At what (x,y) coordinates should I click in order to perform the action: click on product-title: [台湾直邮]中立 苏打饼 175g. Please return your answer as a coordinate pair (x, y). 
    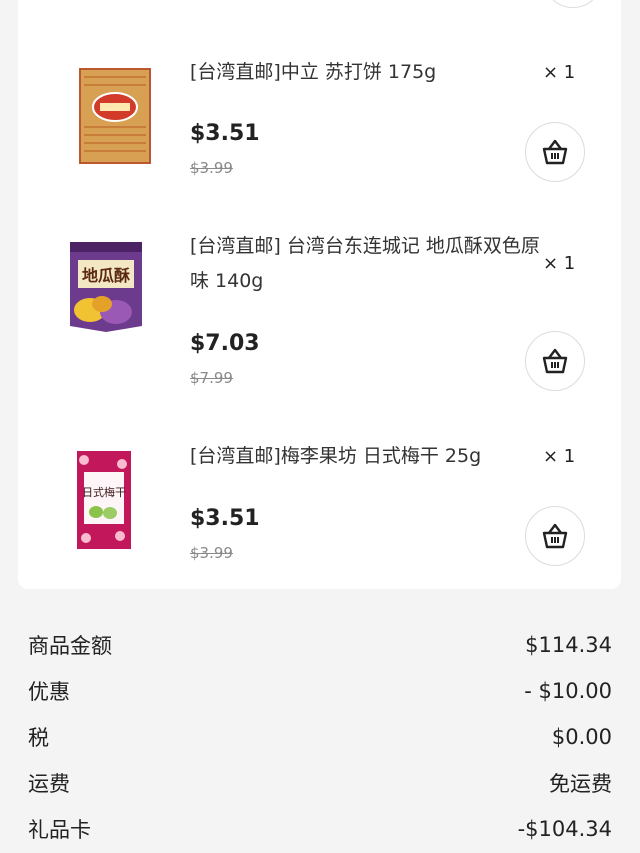
    Looking at the image, I should click on (365, 72).